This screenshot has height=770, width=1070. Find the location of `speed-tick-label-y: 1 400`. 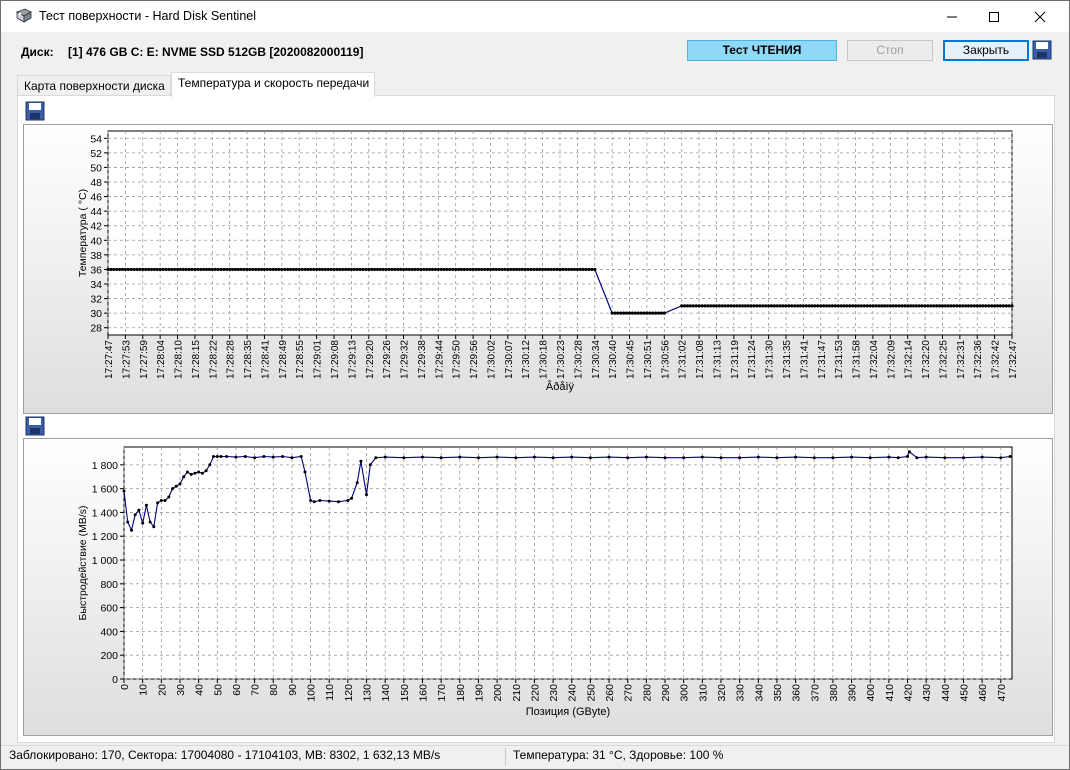

speed-tick-label-y: 1 400 is located at coordinates (105, 513).